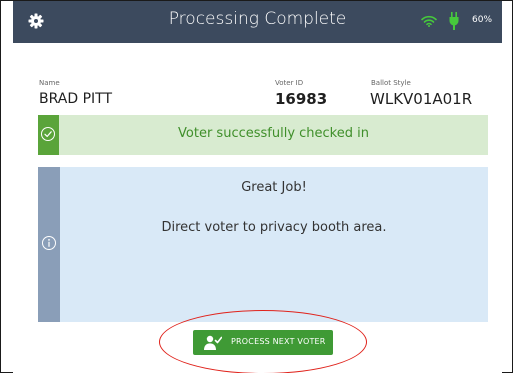 The width and height of the screenshot is (513, 373). I want to click on success-message: Voter successfully checked in, so click(273, 133).